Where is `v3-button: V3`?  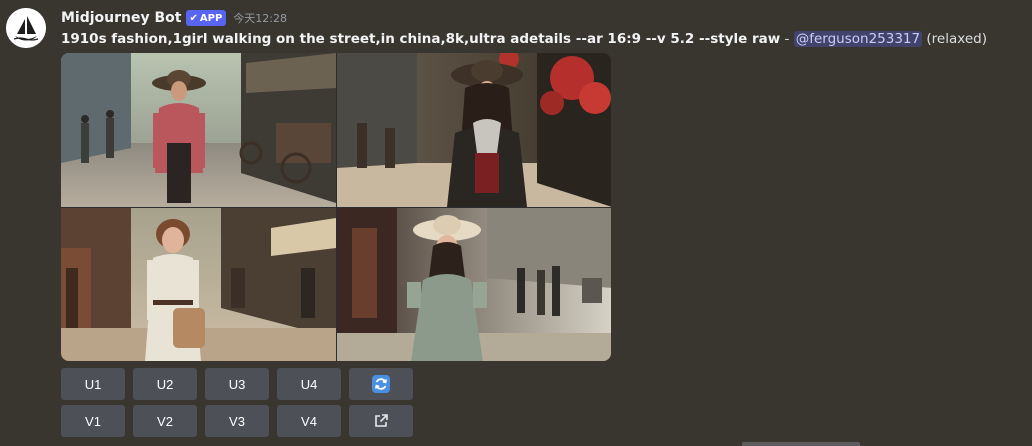 v3-button: V3 is located at coordinates (237, 421).